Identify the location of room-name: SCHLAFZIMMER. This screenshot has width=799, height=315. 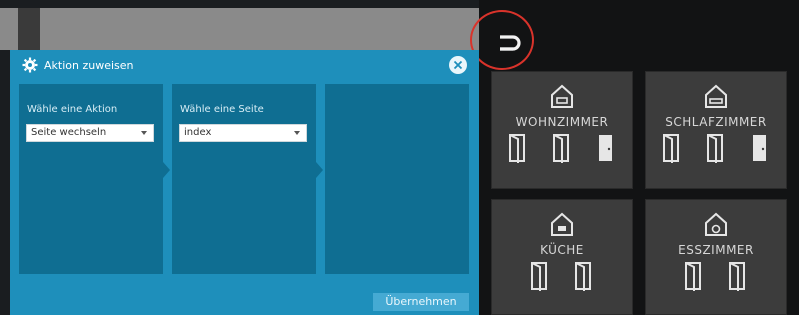
(716, 122).